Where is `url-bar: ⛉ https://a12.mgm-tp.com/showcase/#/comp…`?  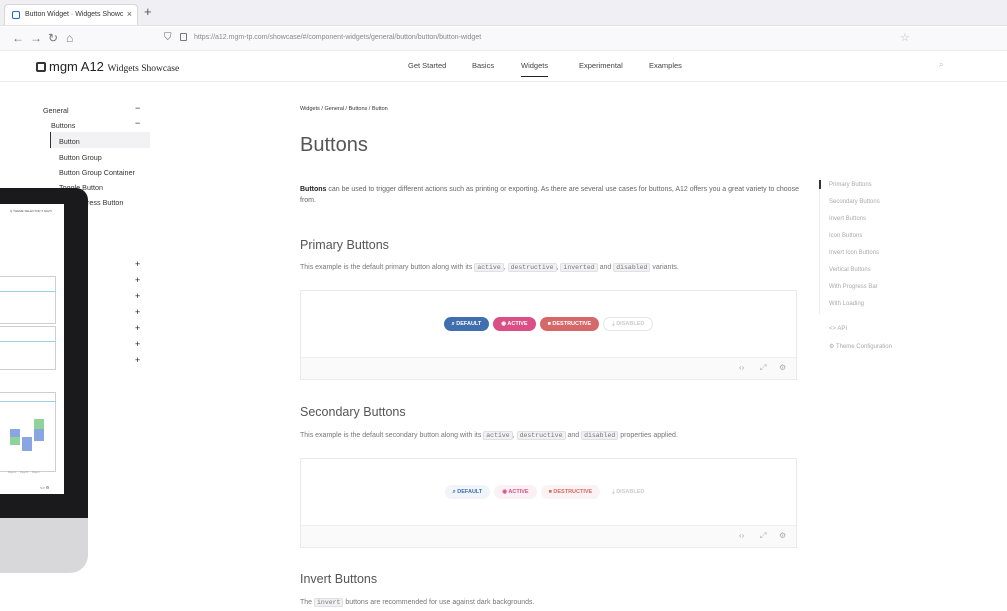 url-bar: ⛉ https://a12.mgm-tp.com/showcase/#/comp… is located at coordinates (538, 39).